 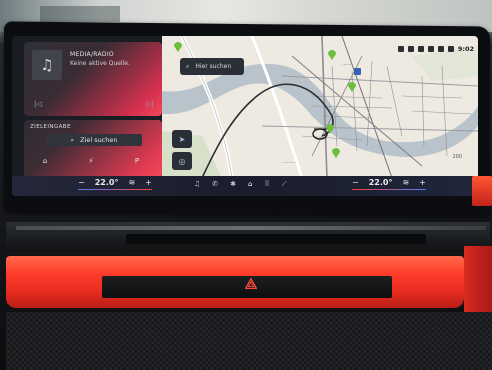 What do you see at coordinates (266, 184) in the screenshot?
I see `apps-grid-icon: ⠿` at bounding box center [266, 184].